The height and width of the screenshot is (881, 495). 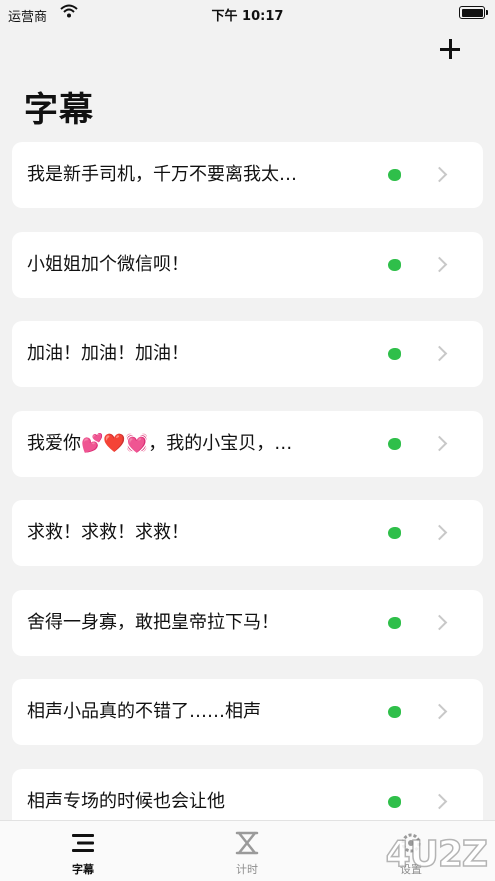 I want to click on tab-subtitles: 字幕, so click(x=83, y=851).